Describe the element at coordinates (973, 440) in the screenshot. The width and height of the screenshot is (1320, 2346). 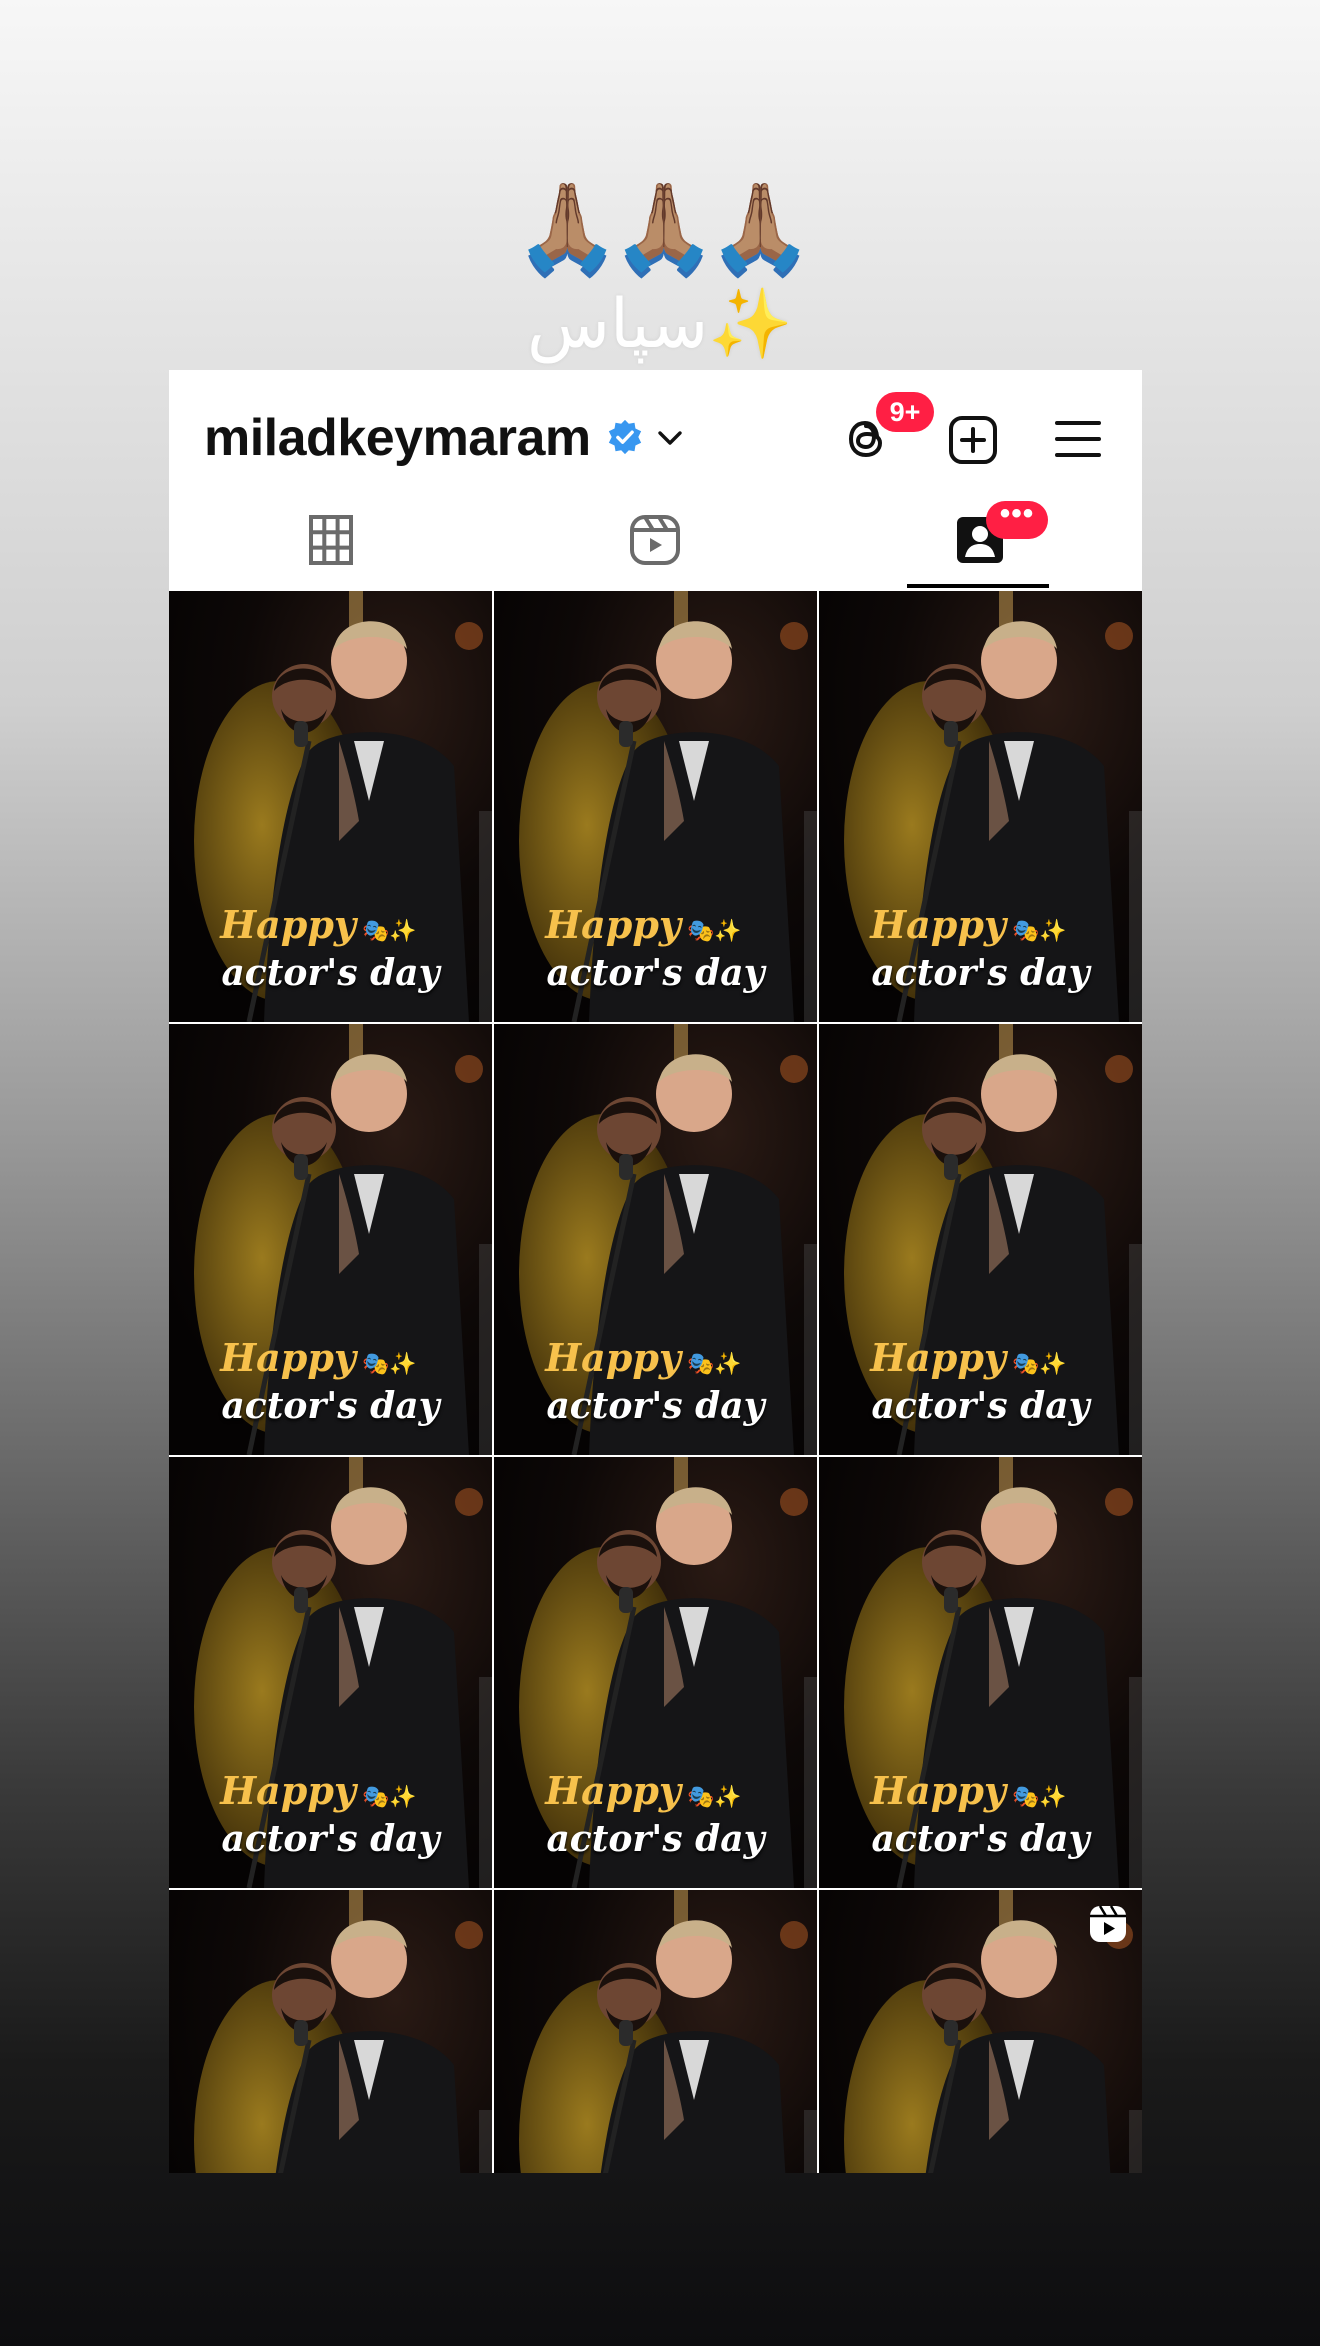
I see `plus-square-icon` at that location.